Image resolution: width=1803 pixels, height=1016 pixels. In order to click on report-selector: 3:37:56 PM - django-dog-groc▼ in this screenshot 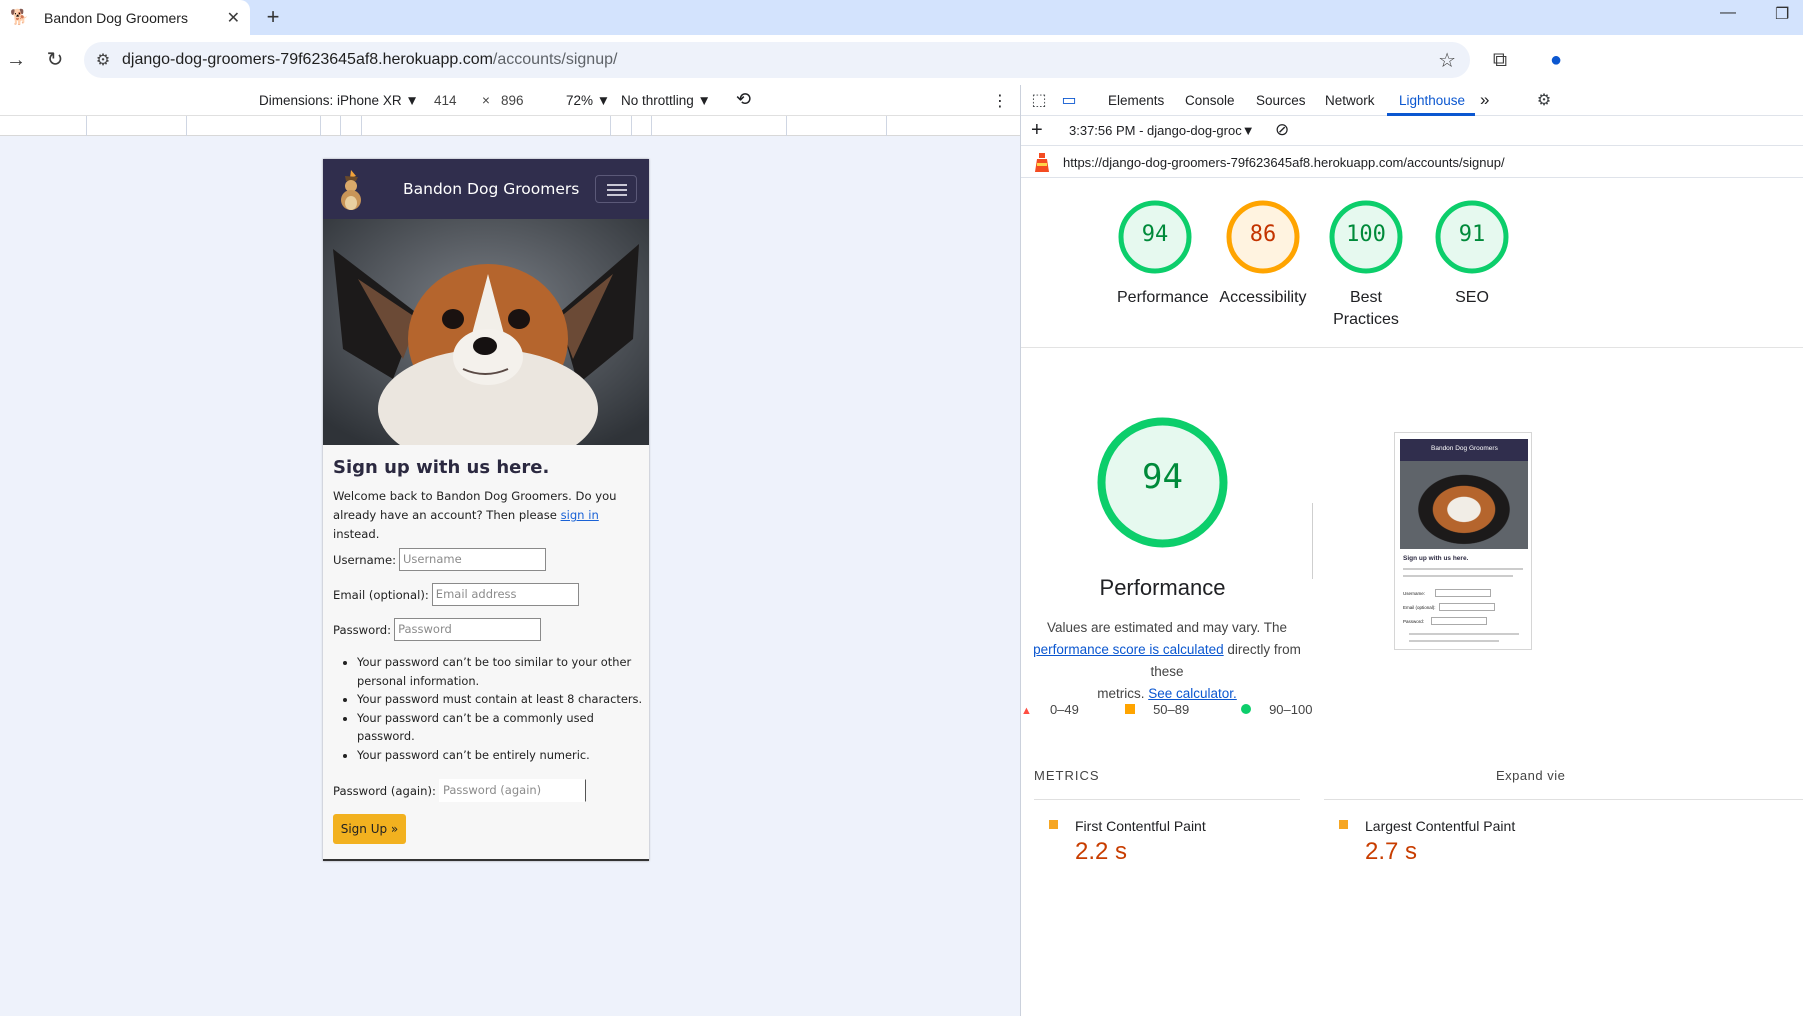, I will do `click(1162, 130)`.